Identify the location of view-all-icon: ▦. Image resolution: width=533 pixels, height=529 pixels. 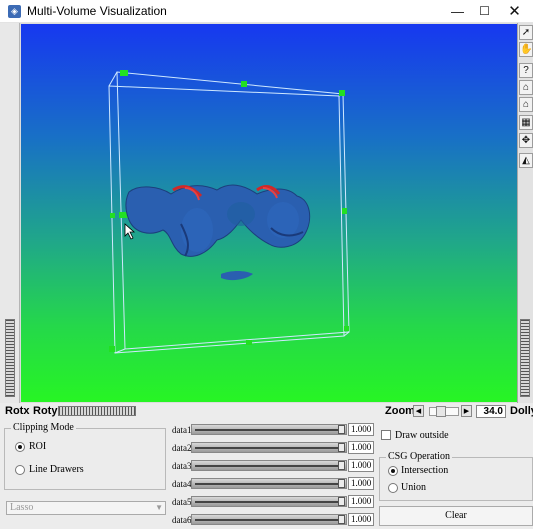
(526, 122).